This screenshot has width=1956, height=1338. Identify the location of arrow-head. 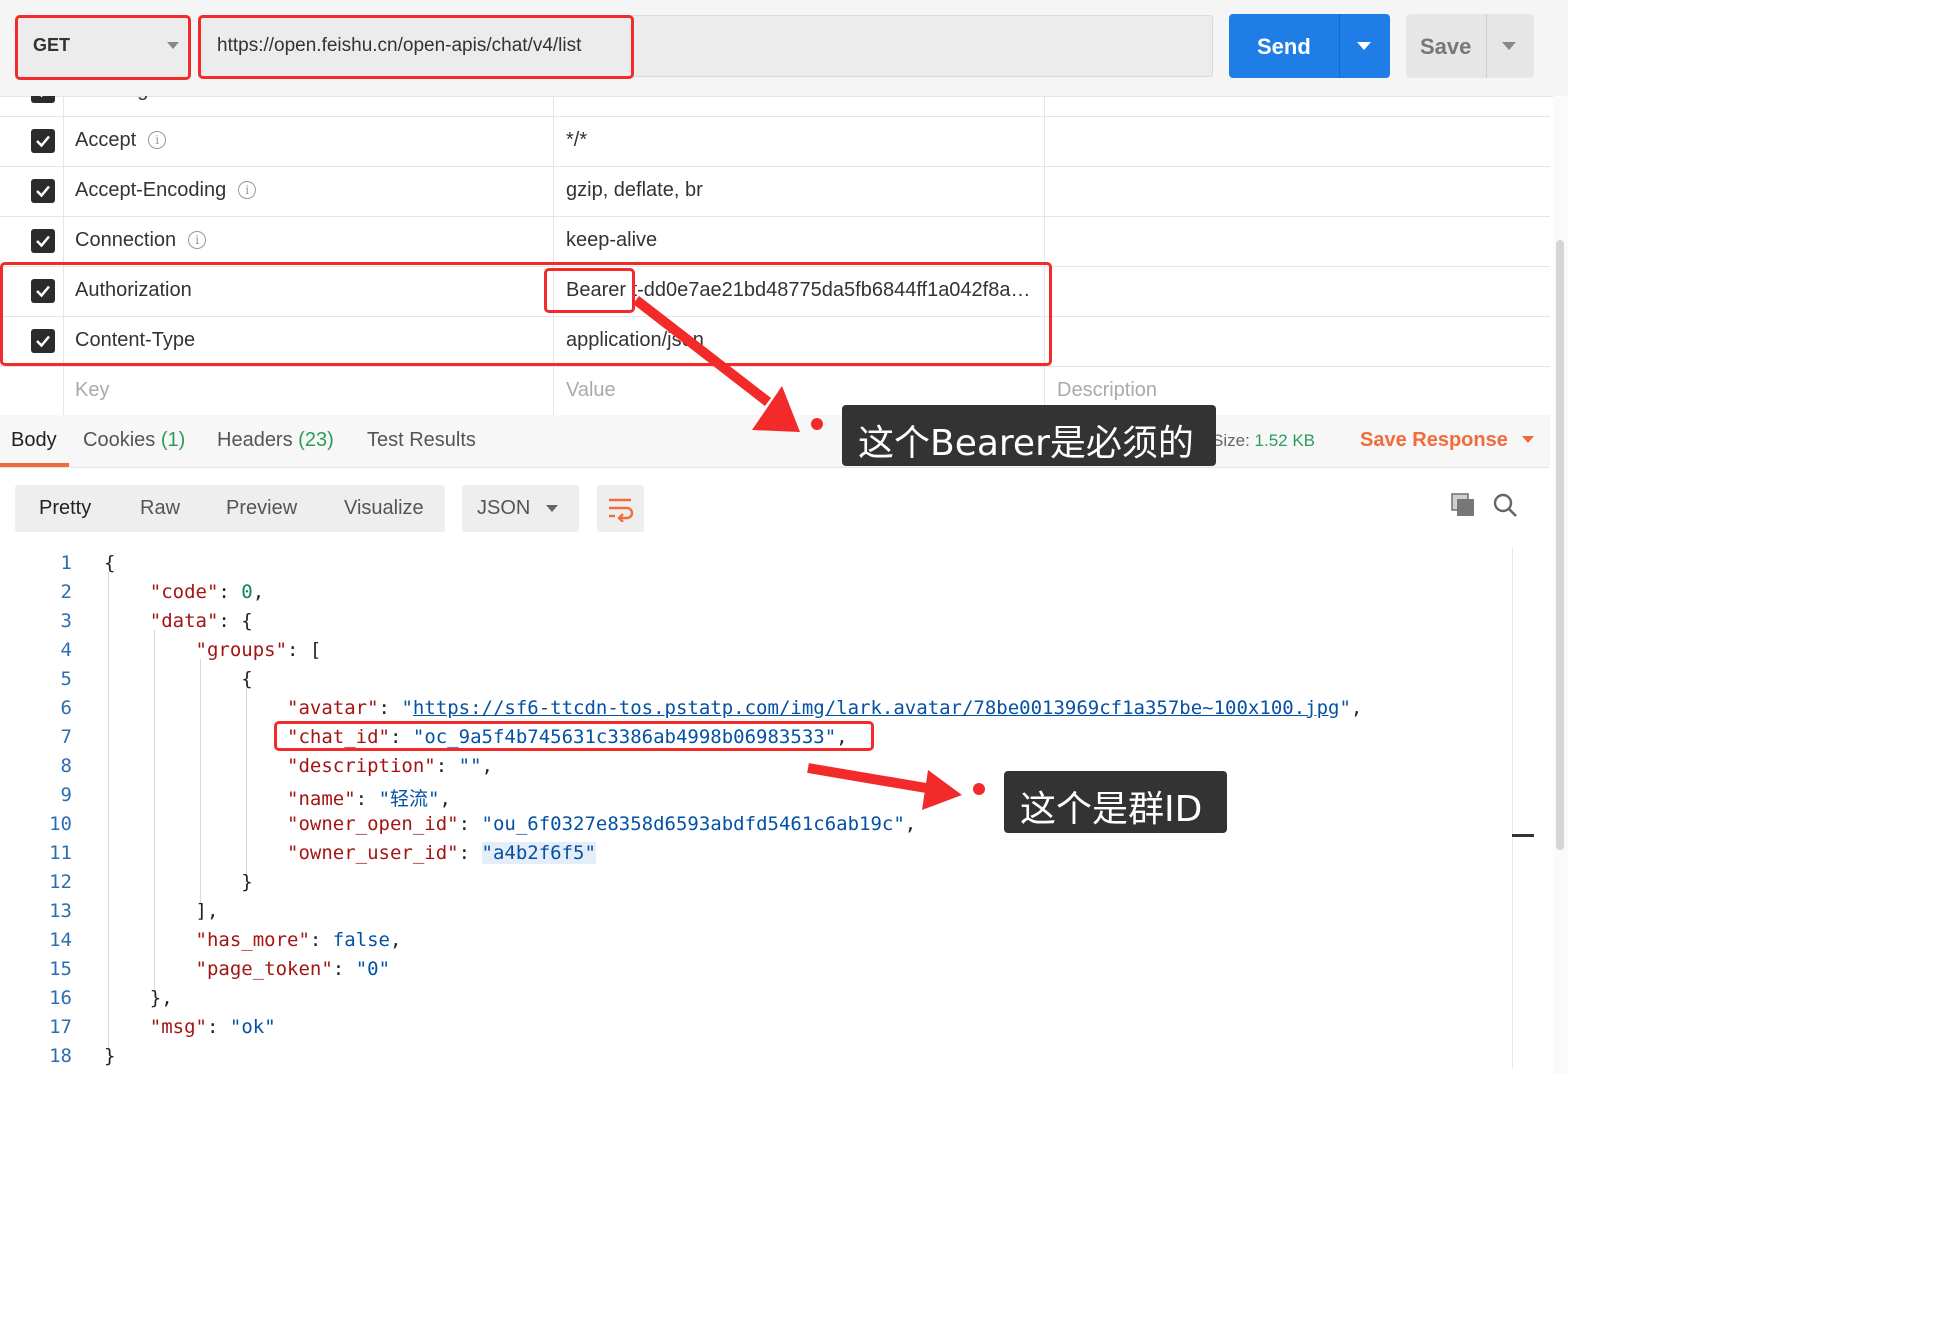
(942, 790).